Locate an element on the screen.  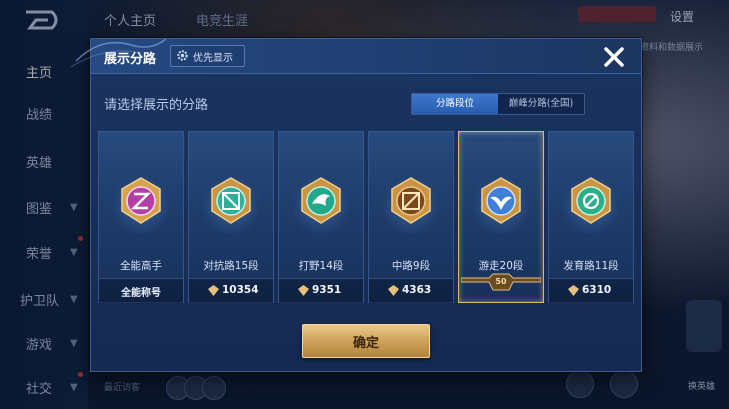
close-icon is located at coordinates (614, 57).